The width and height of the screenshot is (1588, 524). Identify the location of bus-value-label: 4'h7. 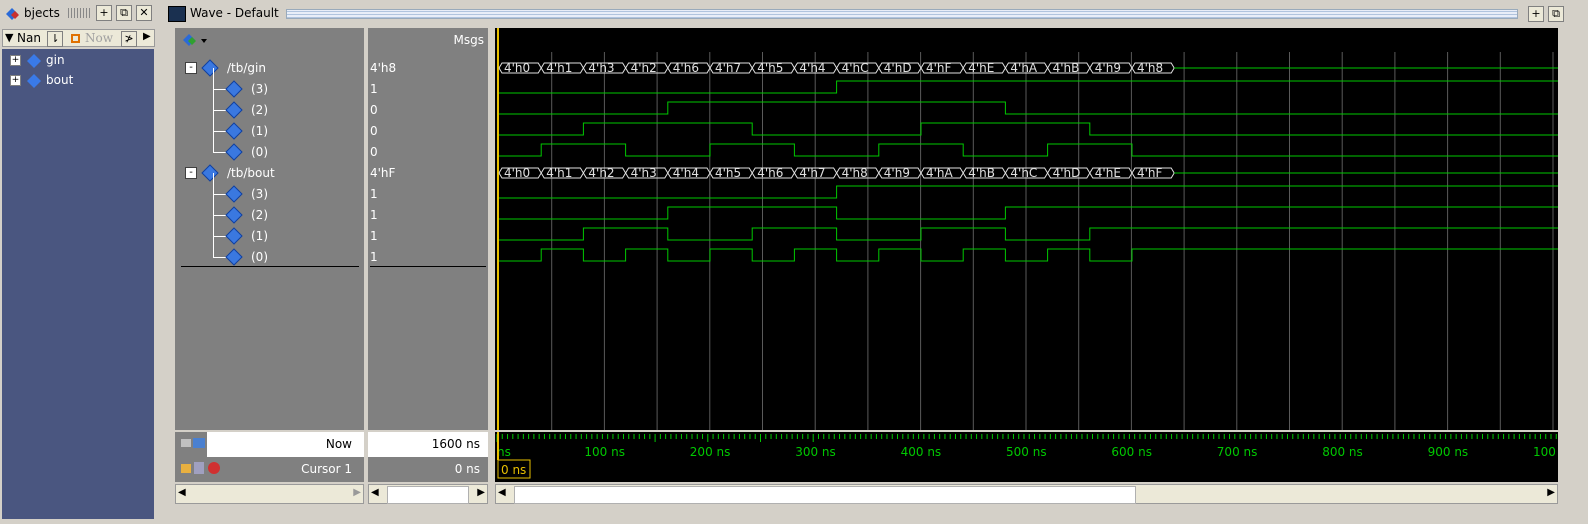
(812, 173).